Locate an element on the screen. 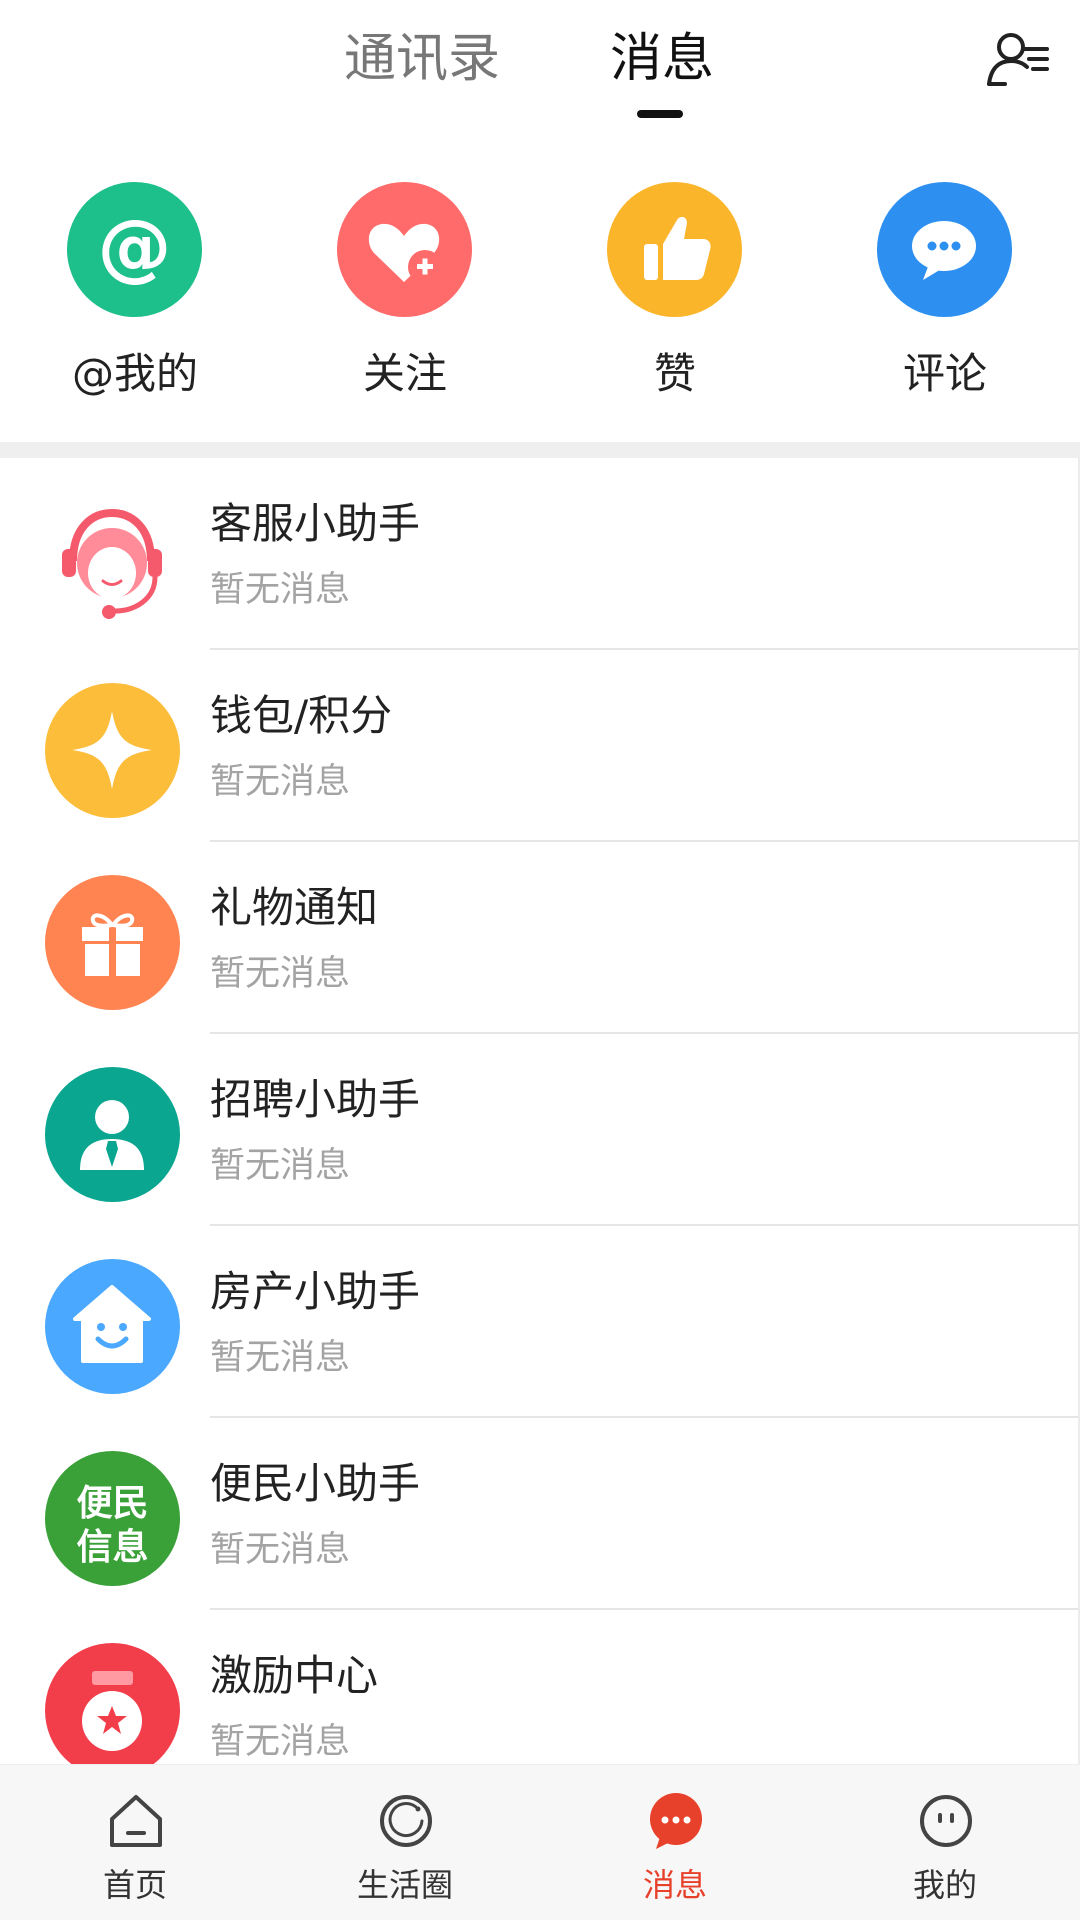  list-item: 客服小助手 暂无消息 is located at coordinates (540, 554).